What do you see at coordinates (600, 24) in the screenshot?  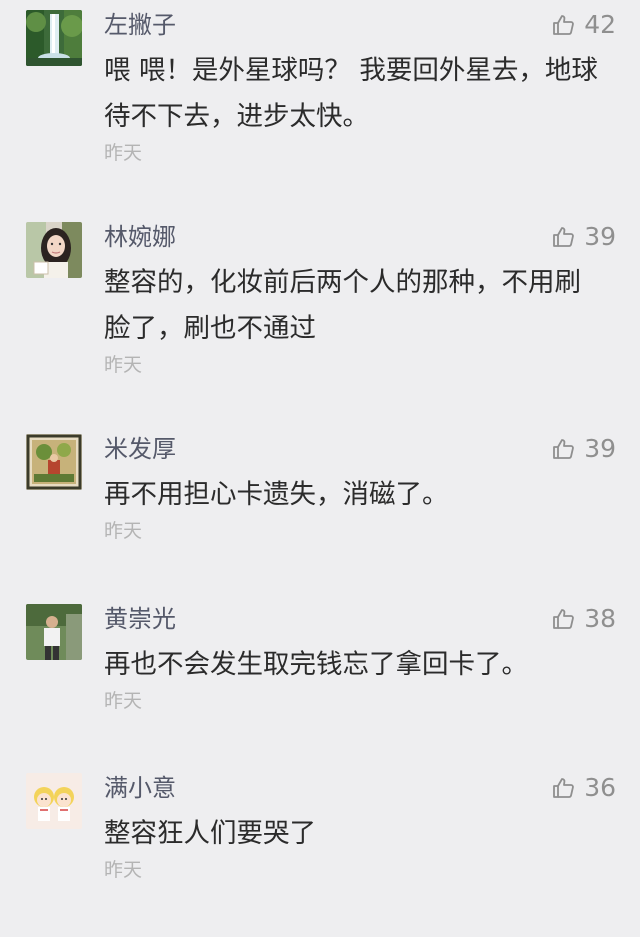 I see `like-count: 42` at bounding box center [600, 24].